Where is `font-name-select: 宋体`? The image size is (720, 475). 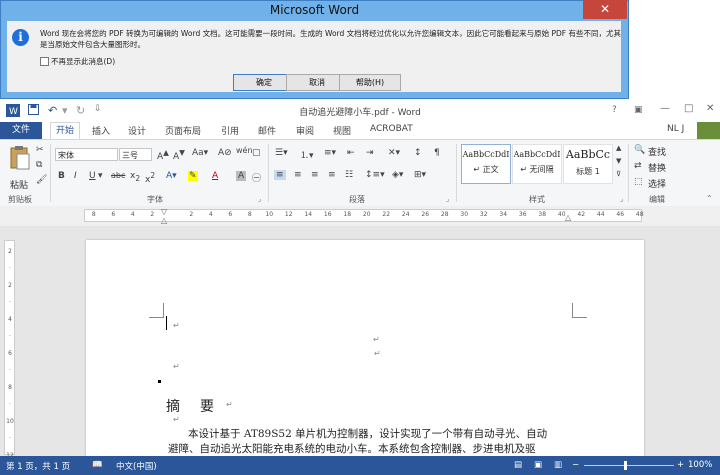
font-name-select: 宋体 is located at coordinates (86, 154).